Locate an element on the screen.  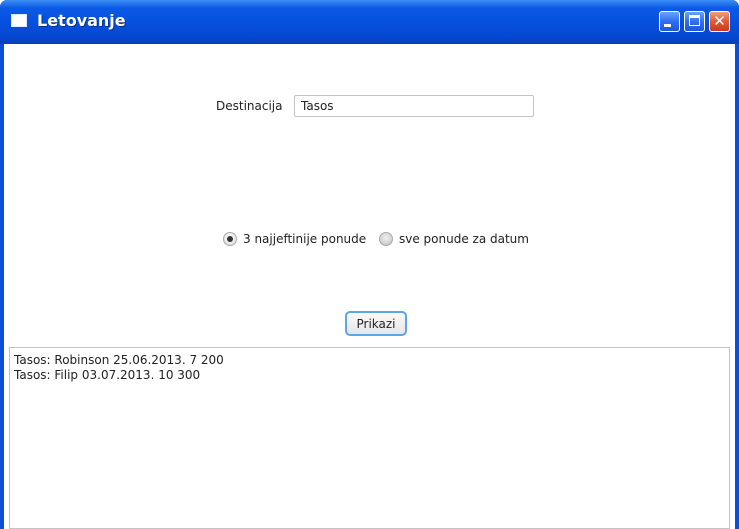
result-line: Tasos: Filip 03.07.2013. 10 300 is located at coordinates (107, 375).